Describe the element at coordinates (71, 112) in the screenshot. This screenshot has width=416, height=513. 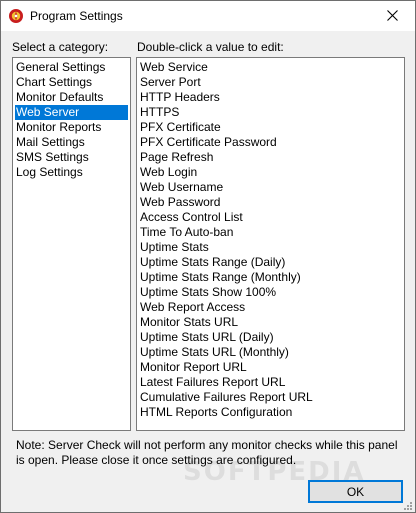
I see `category-item: Web Server` at that location.